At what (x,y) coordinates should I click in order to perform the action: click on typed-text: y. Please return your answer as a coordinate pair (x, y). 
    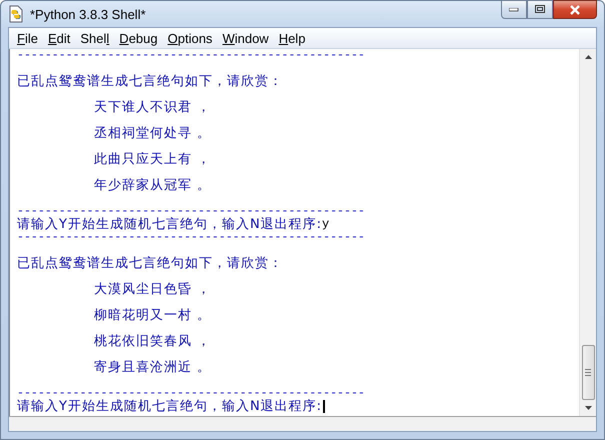
    Looking at the image, I should click on (326, 224).